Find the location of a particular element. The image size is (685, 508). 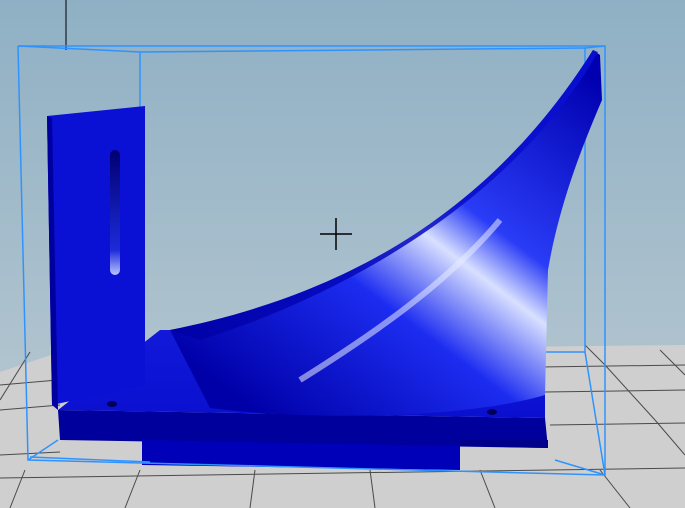

bracket-slot is located at coordinates (115, 212).